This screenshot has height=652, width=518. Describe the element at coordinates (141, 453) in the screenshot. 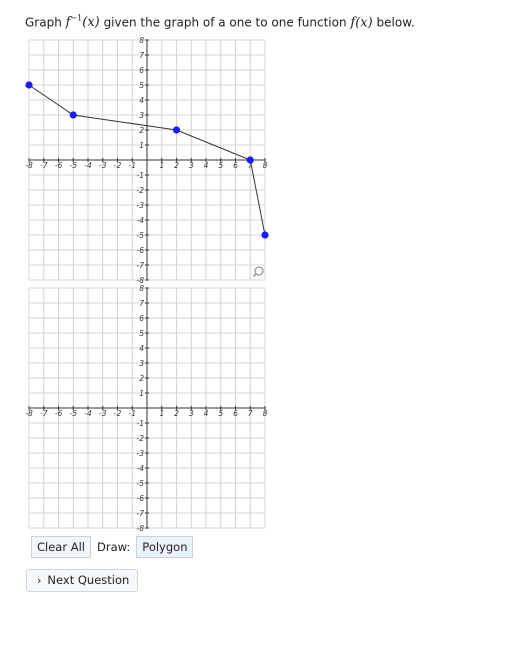

I see `answer-y-tick-label: -3` at that location.